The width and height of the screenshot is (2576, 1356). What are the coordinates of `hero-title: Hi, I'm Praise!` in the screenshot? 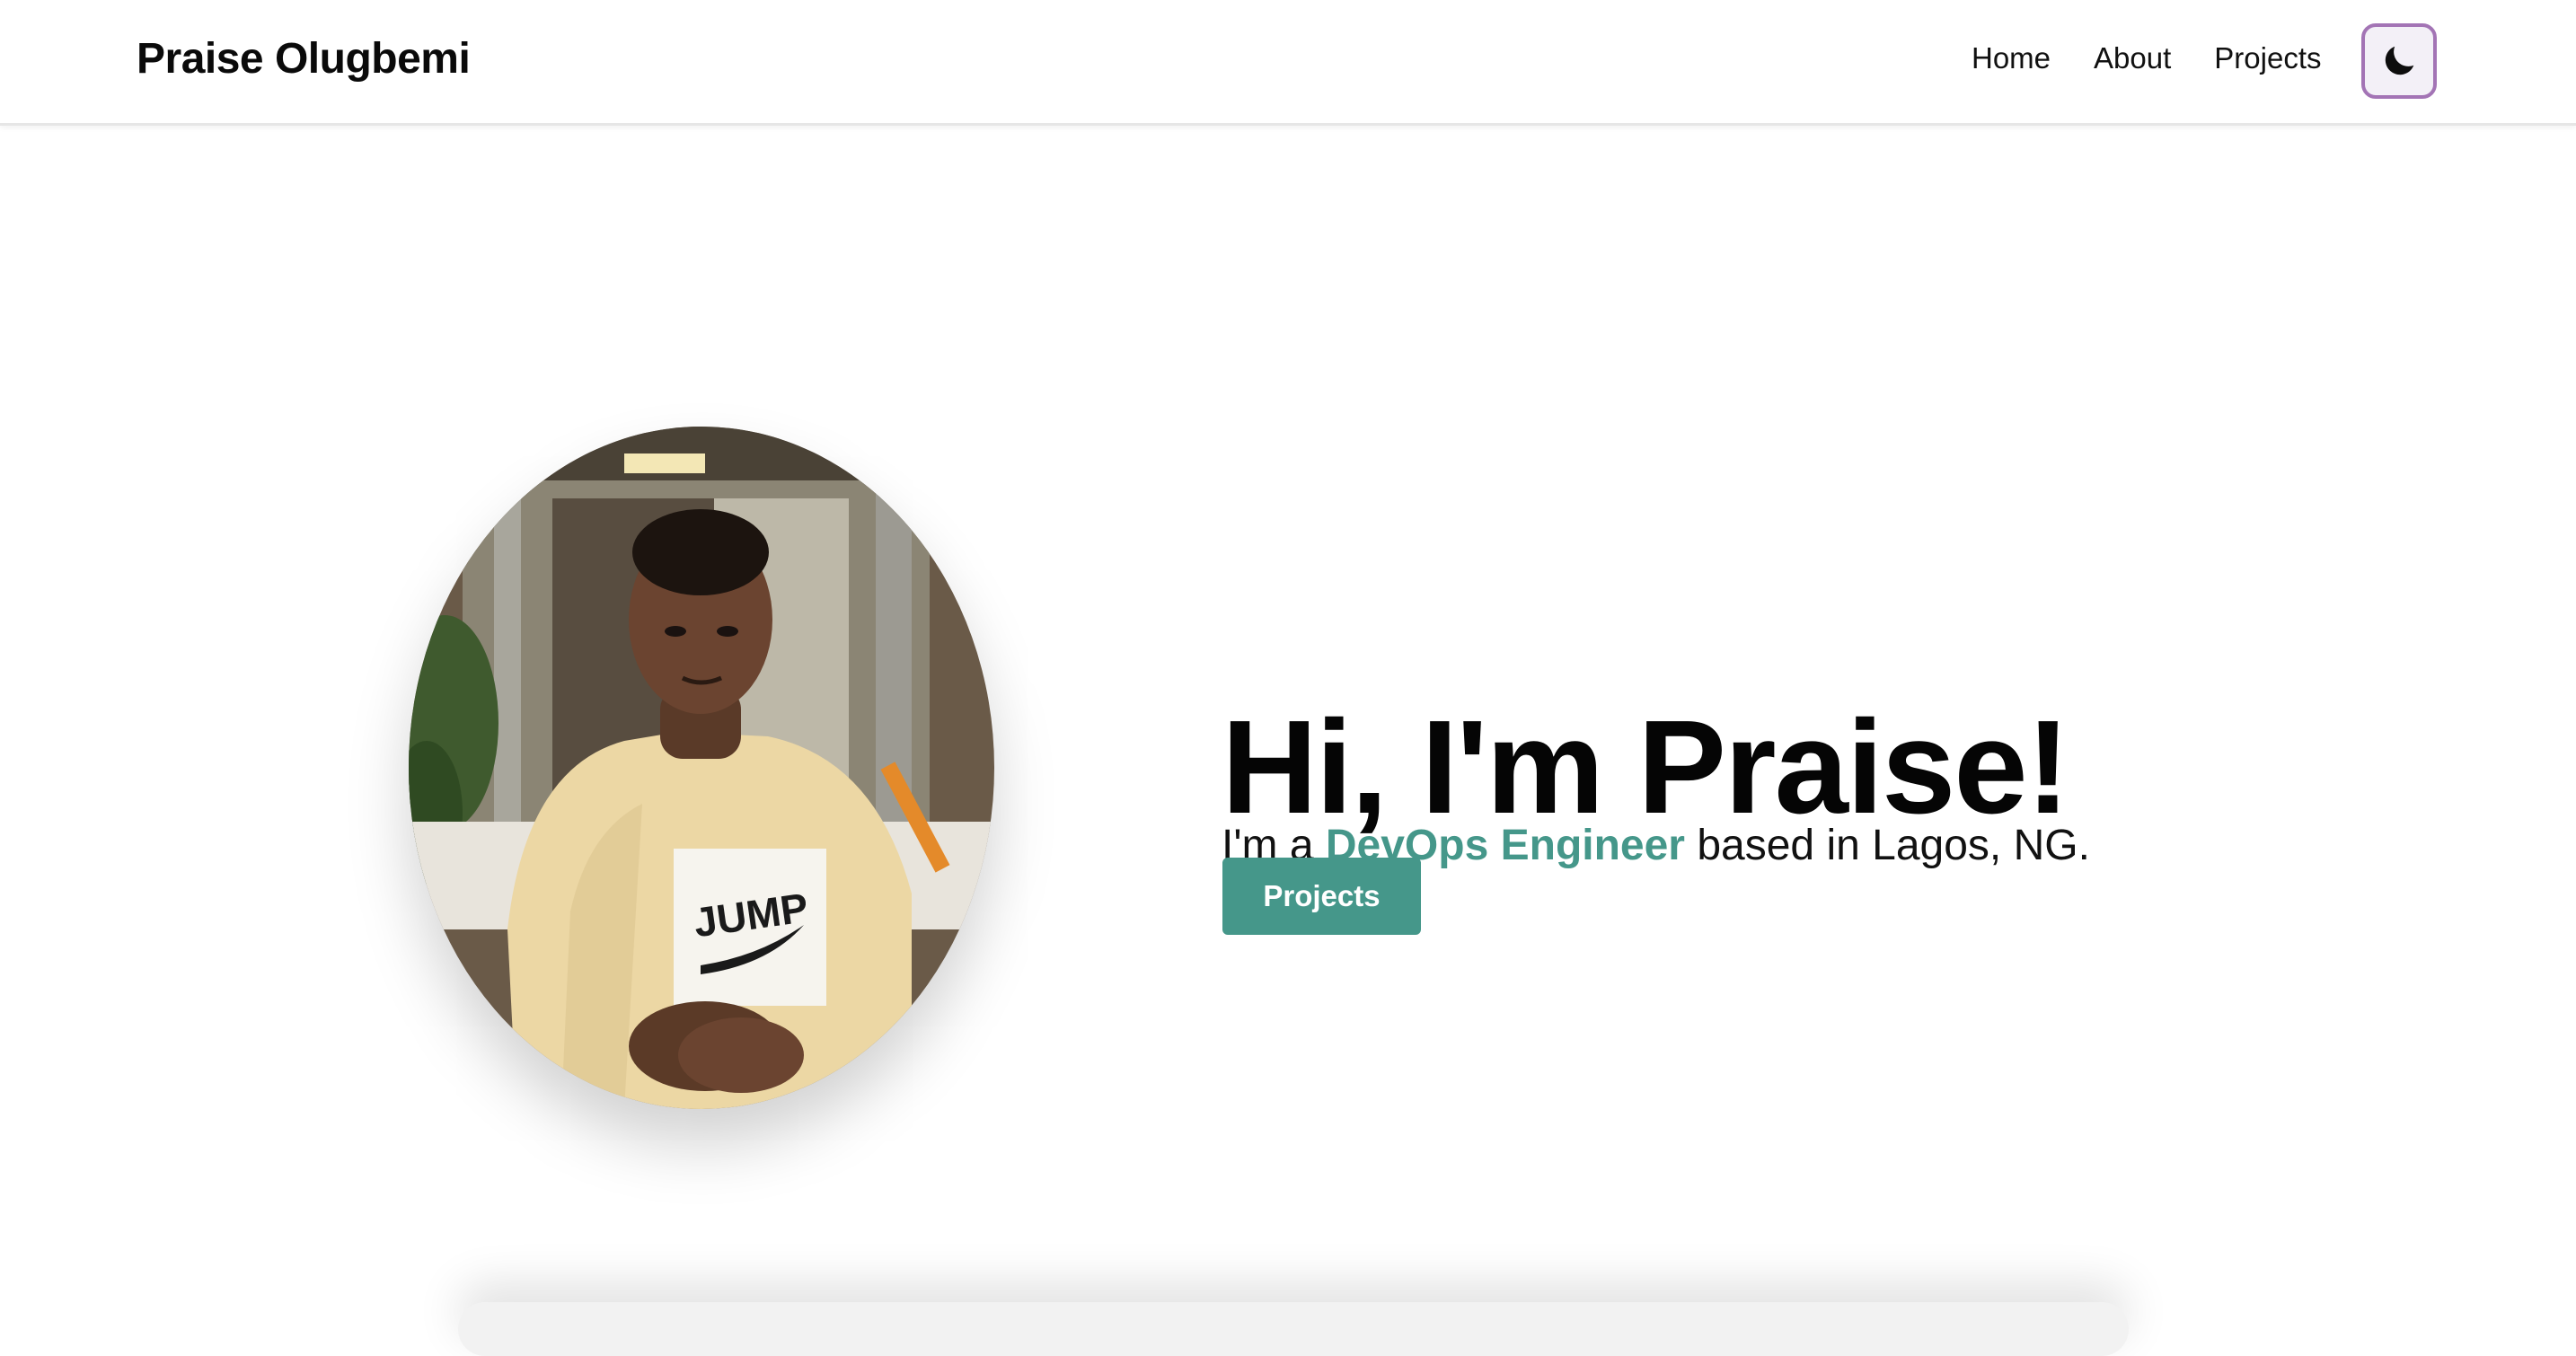 It's located at (1646, 767).